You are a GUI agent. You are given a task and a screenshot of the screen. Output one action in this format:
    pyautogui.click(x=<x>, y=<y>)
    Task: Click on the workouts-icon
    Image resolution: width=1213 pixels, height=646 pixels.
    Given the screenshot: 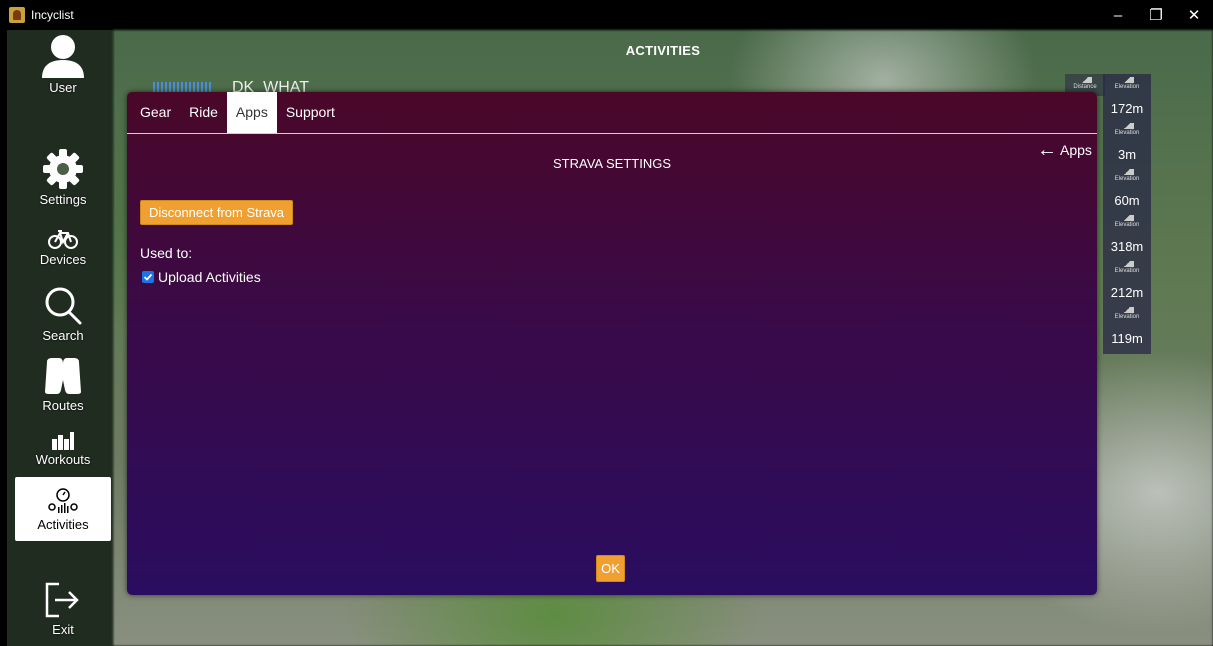 What is the action you would take?
    pyautogui.click(x=63, y=441)
    